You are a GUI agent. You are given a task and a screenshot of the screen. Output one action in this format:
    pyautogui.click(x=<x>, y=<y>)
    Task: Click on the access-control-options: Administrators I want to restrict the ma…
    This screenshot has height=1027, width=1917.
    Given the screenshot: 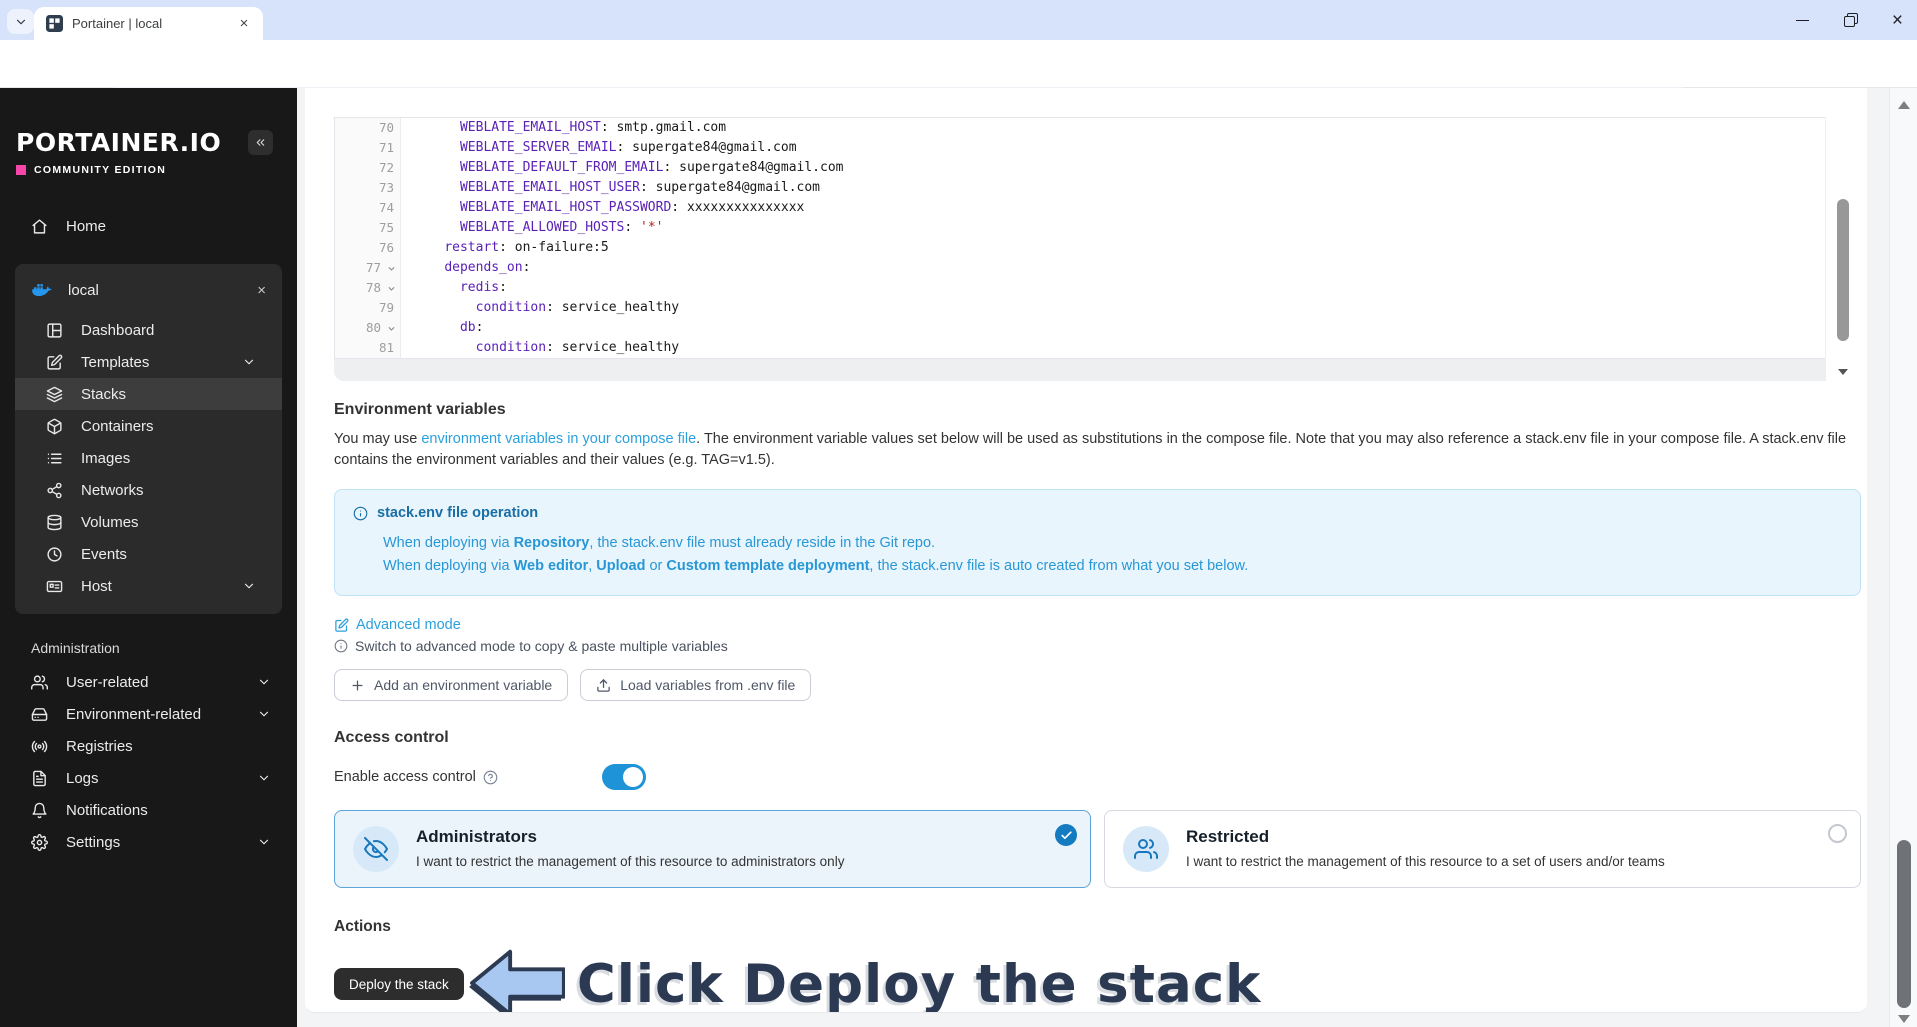 What is the action you would take?
    pyautogui.click(x=1097, y=849)
    